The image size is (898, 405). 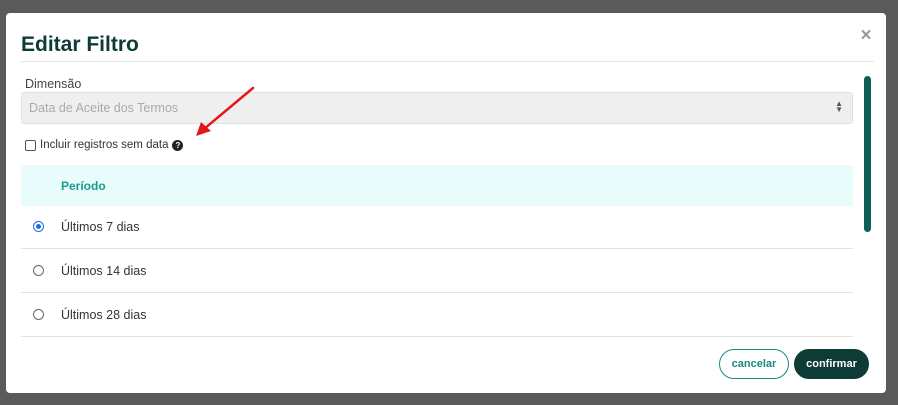 What do you see at coordinates (754, 364) in the screenshot?
I see `cancel-button: cancelar` at bounding box center [754, 364].